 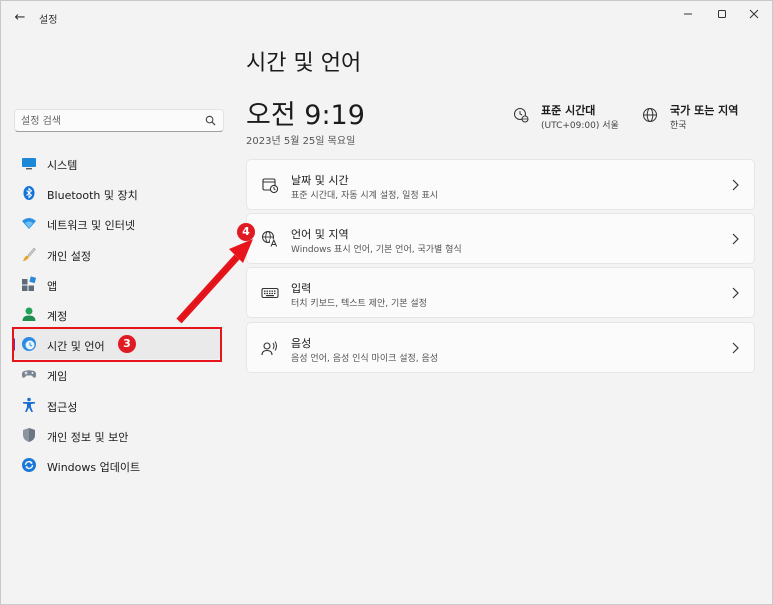 I want to click on back-button: ←, so click(x=20, y=18).